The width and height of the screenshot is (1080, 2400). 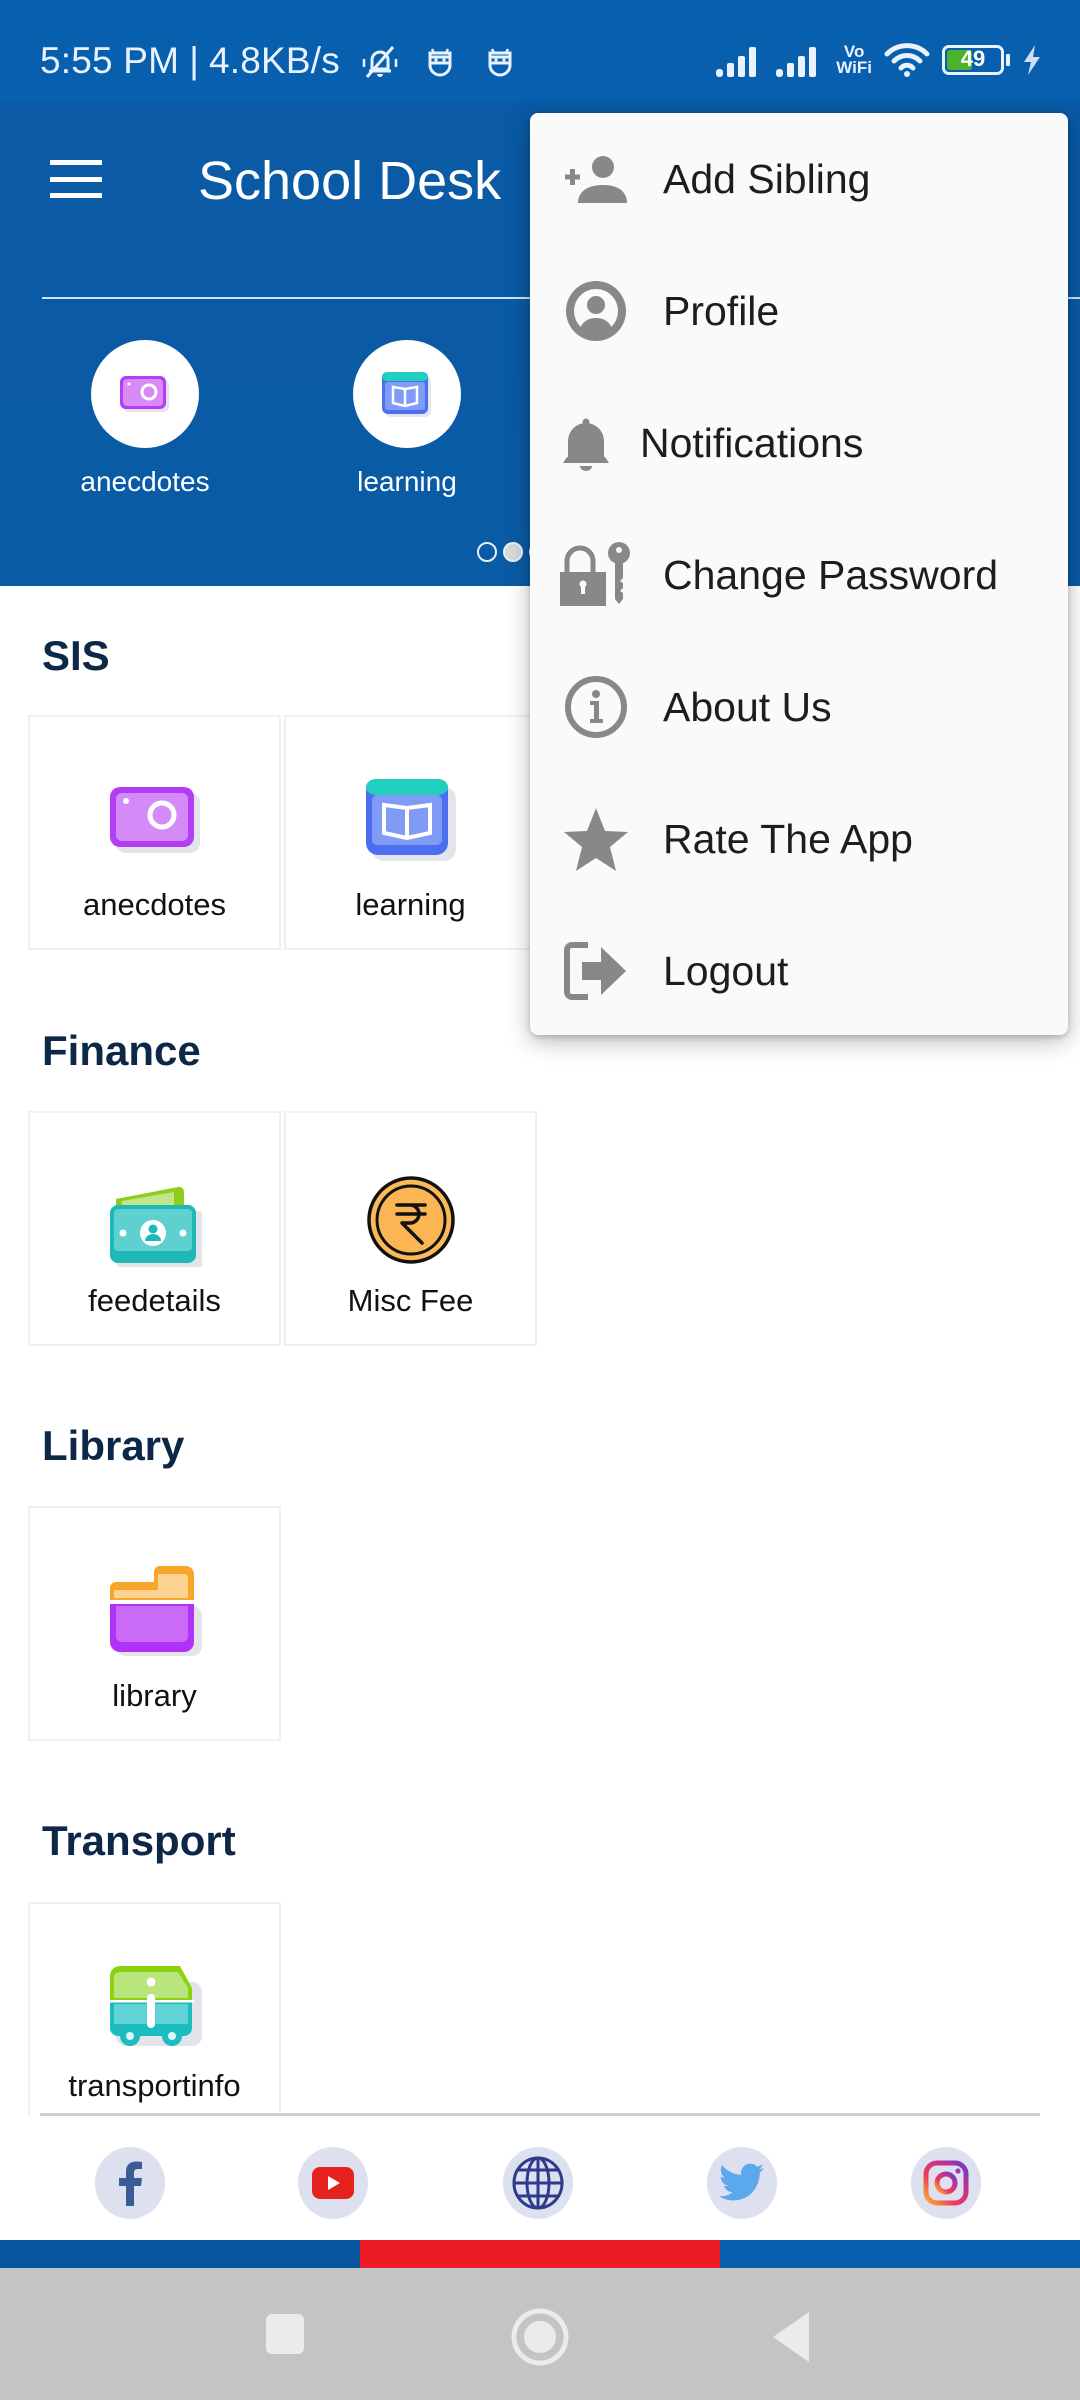 What do you see at coordinates (145, 481) in the screenshot?
I see `quick-access-label: anecdotes` at bounding box center [145, 481].